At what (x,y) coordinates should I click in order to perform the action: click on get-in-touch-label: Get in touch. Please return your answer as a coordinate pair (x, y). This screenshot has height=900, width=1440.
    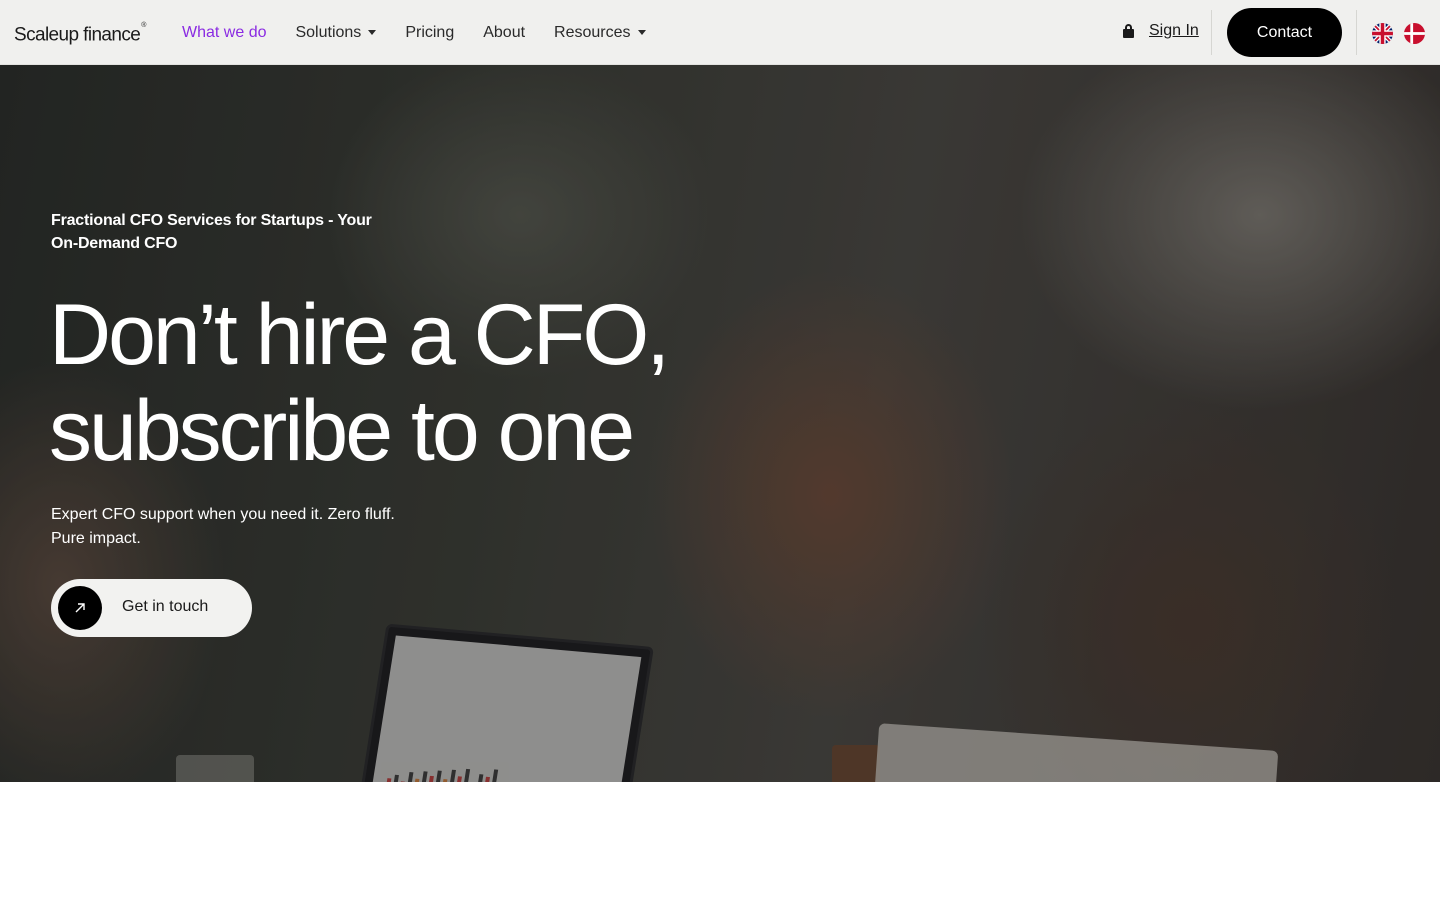
    Looking at the image, I should click on (165, 606).